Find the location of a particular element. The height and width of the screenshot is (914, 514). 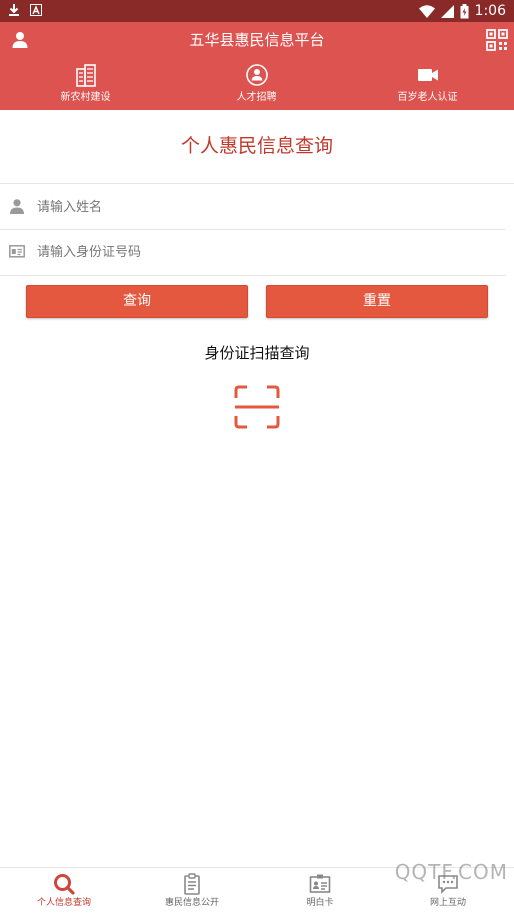

query-button: 查询 is located at coordinates (137, 301).